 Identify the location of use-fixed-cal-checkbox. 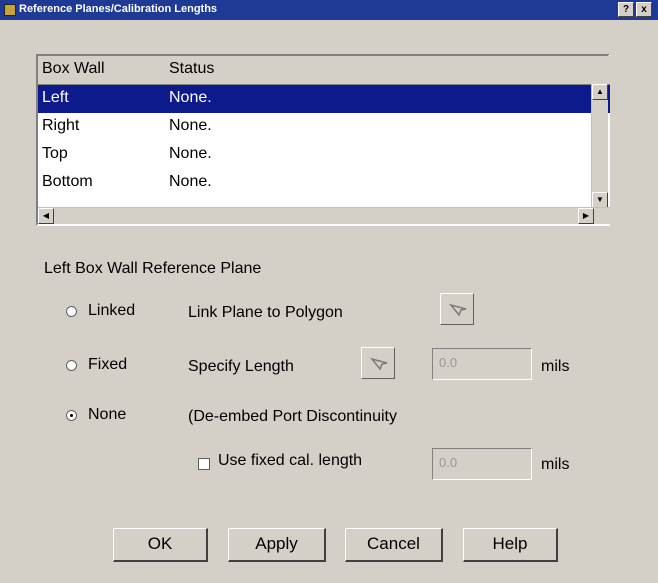
(204, 464).